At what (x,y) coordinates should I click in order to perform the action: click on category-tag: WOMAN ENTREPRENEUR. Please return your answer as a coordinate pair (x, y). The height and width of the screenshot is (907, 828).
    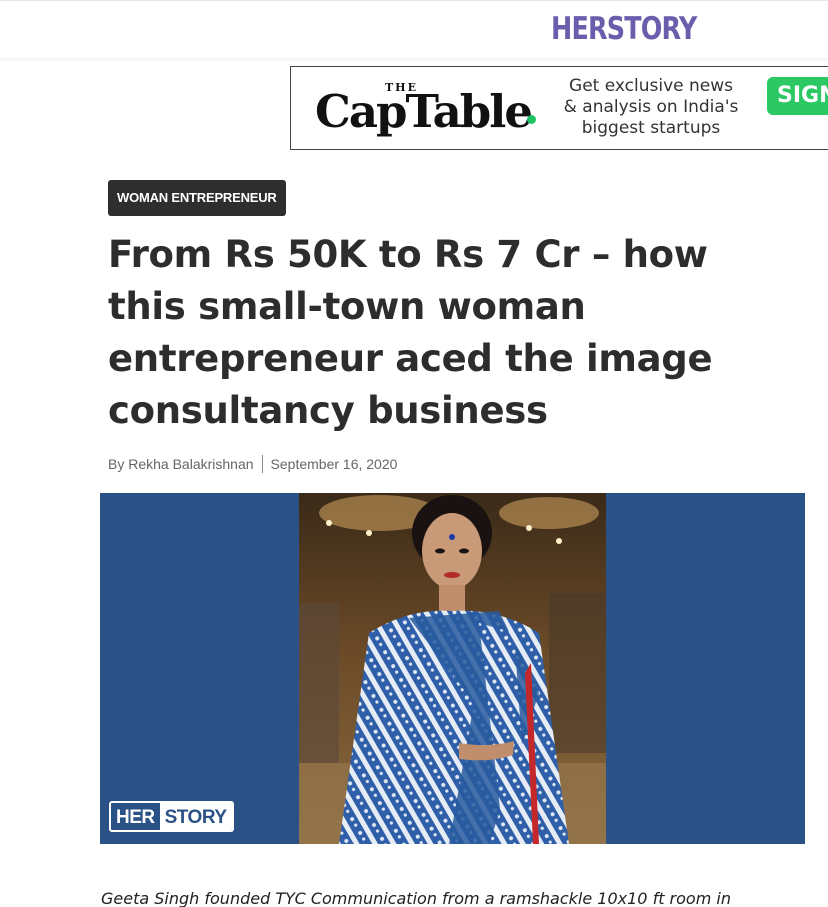
    Looking at the image, I should click on (197, 198).